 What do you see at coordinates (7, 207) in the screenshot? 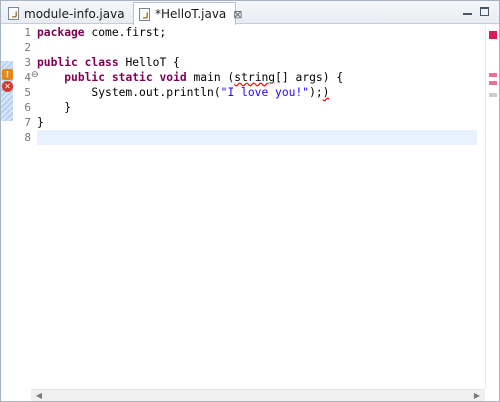
I see `annotation-ruler: ! ✕` at bounding box center [7, 207].